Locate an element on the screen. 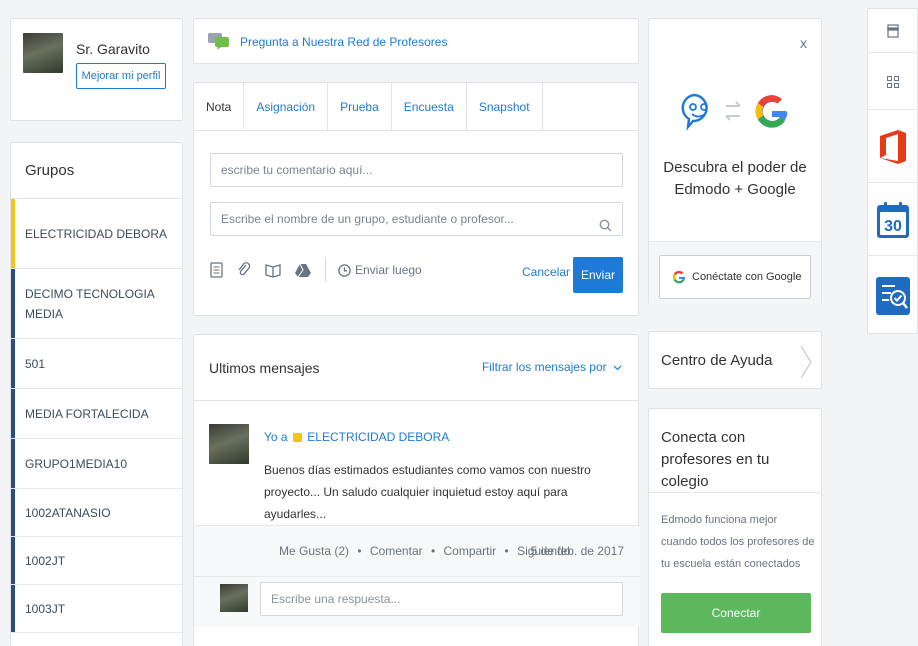 This screenshot has height=646, width=918. chevron-right-icon is located at coordinates (806, 364).